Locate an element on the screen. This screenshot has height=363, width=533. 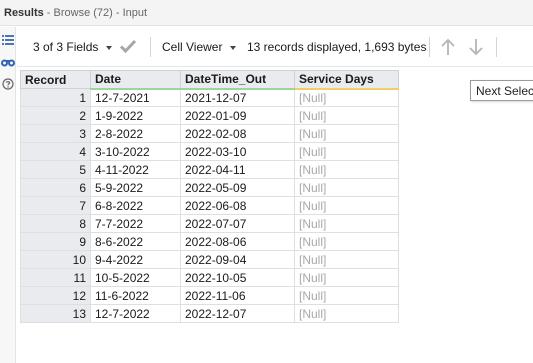
datetime-out-cell: 2022-07-07 is located at coordinates (237, 223).